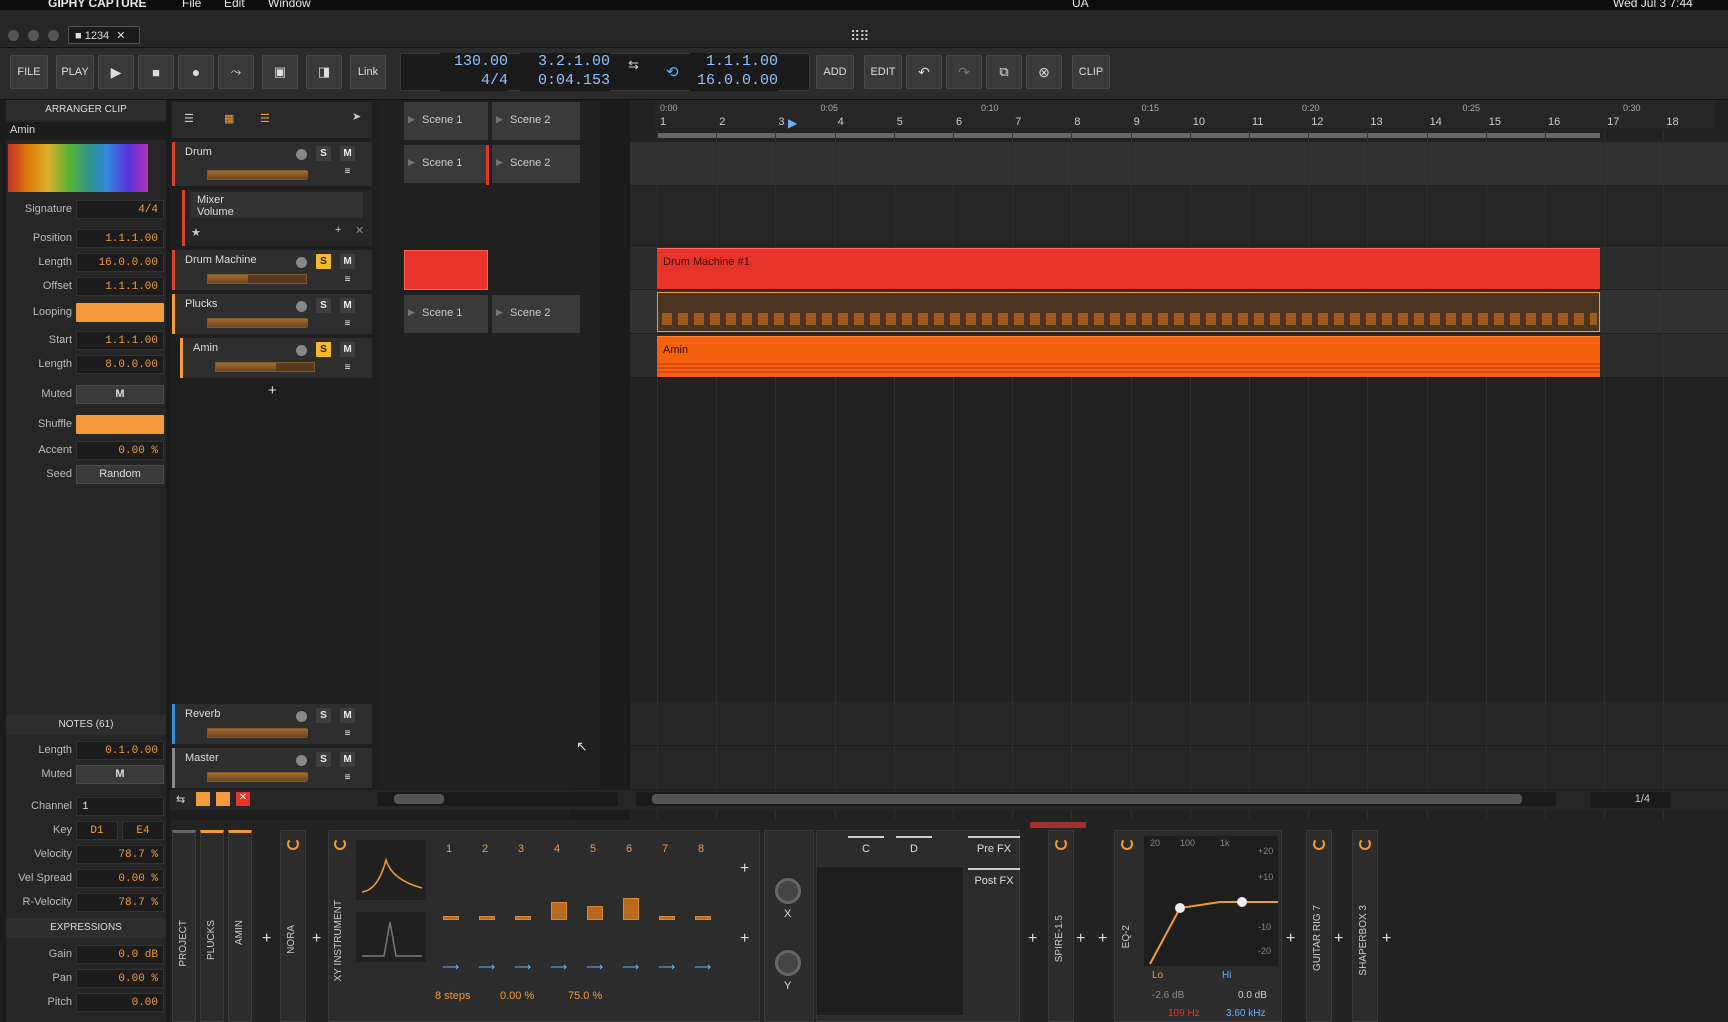 The width and height of the screenshot is (1728, 1022). I want to click on play-menu-button: PLAY, so click(75, 72).